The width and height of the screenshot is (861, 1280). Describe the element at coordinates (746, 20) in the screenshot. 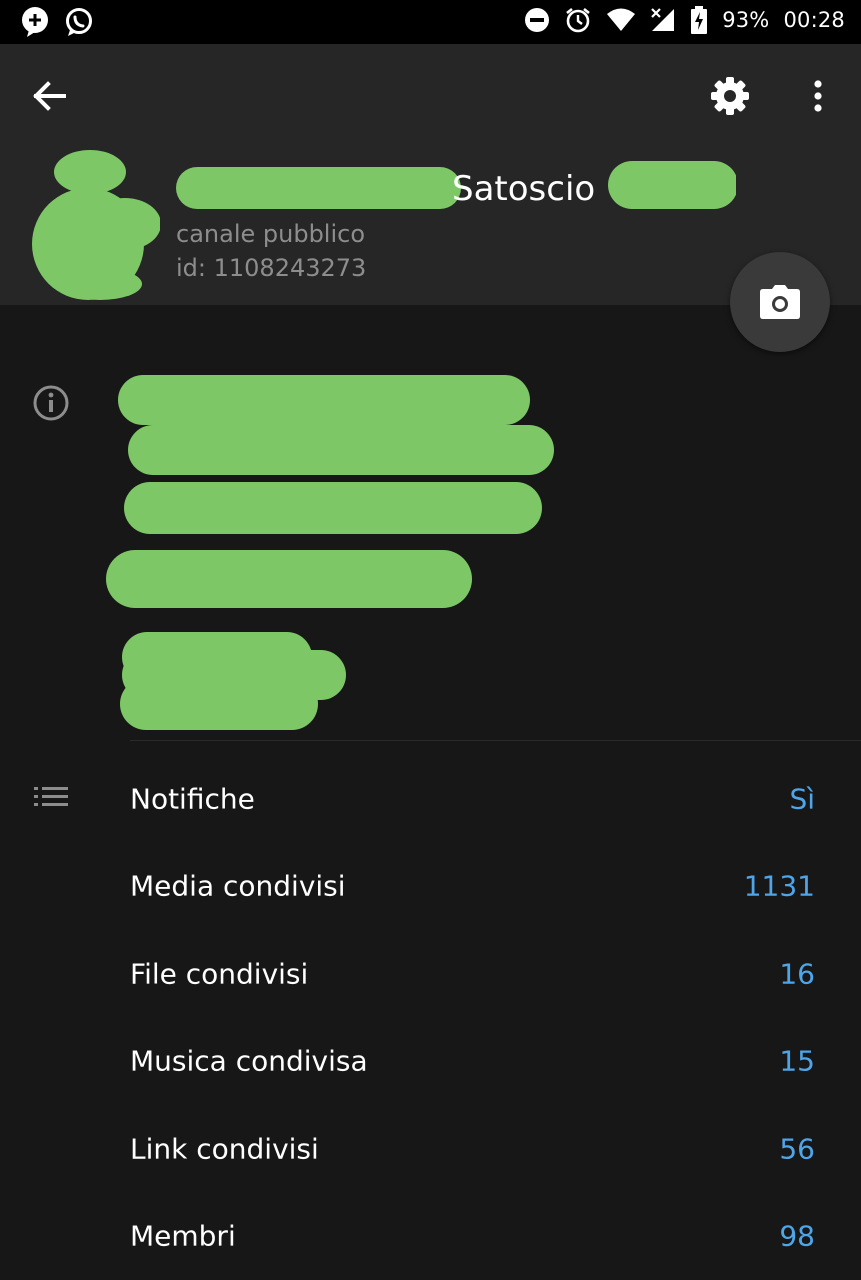

I see `battery-percentage: 93%` at that location.